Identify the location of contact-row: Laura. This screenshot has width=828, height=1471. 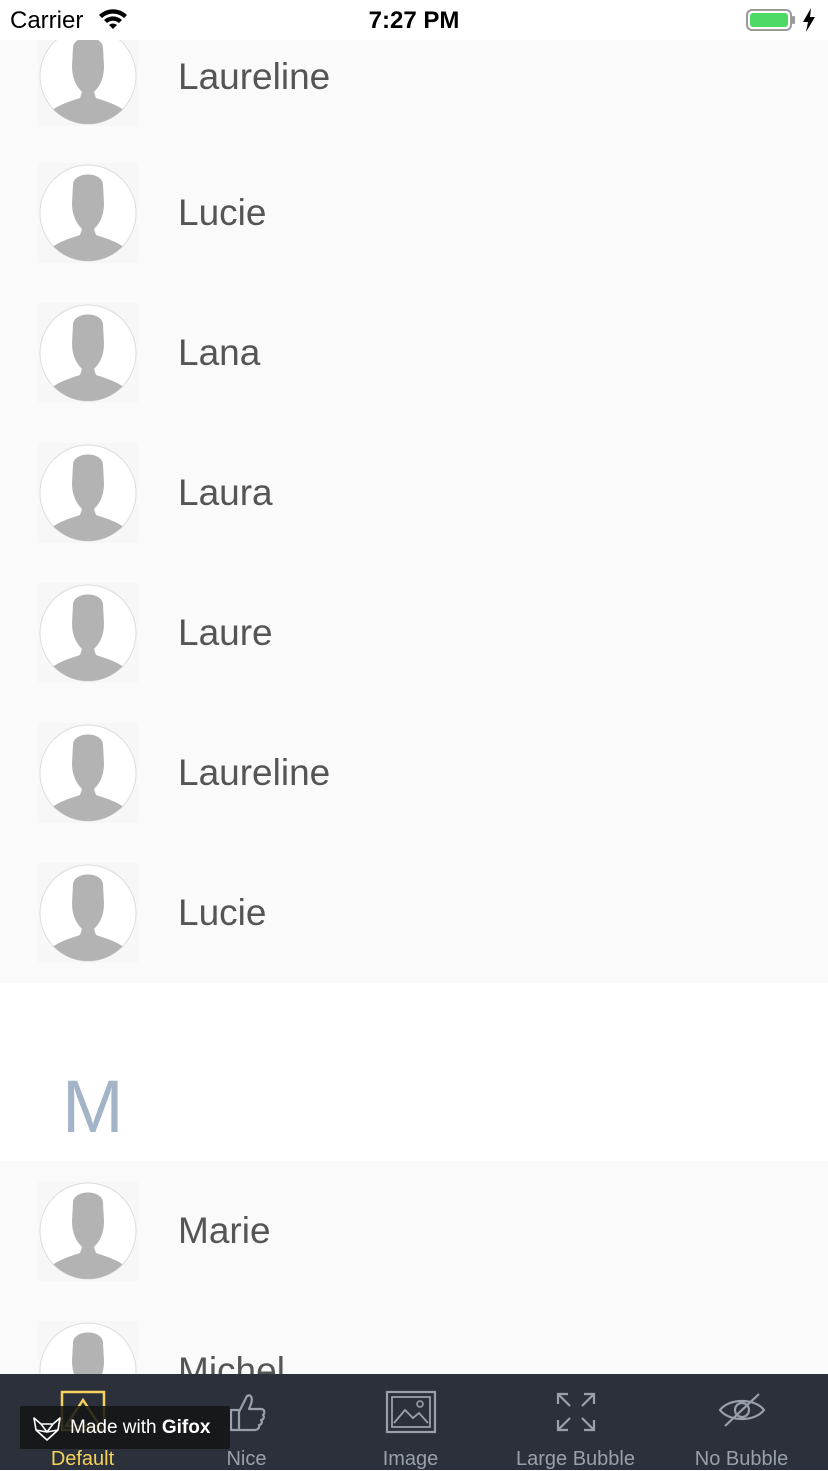
(414, 493).